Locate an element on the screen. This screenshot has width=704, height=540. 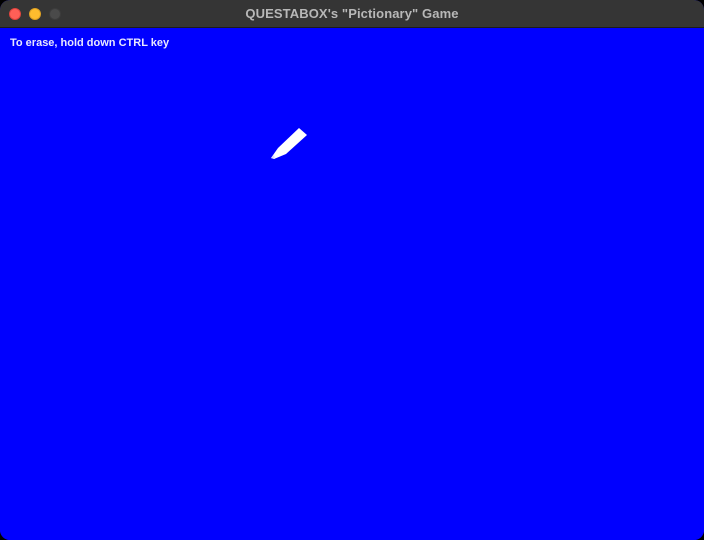
title-bar: QUESTABOX's "Pictionary" Game is located at coordinates (352, 14).